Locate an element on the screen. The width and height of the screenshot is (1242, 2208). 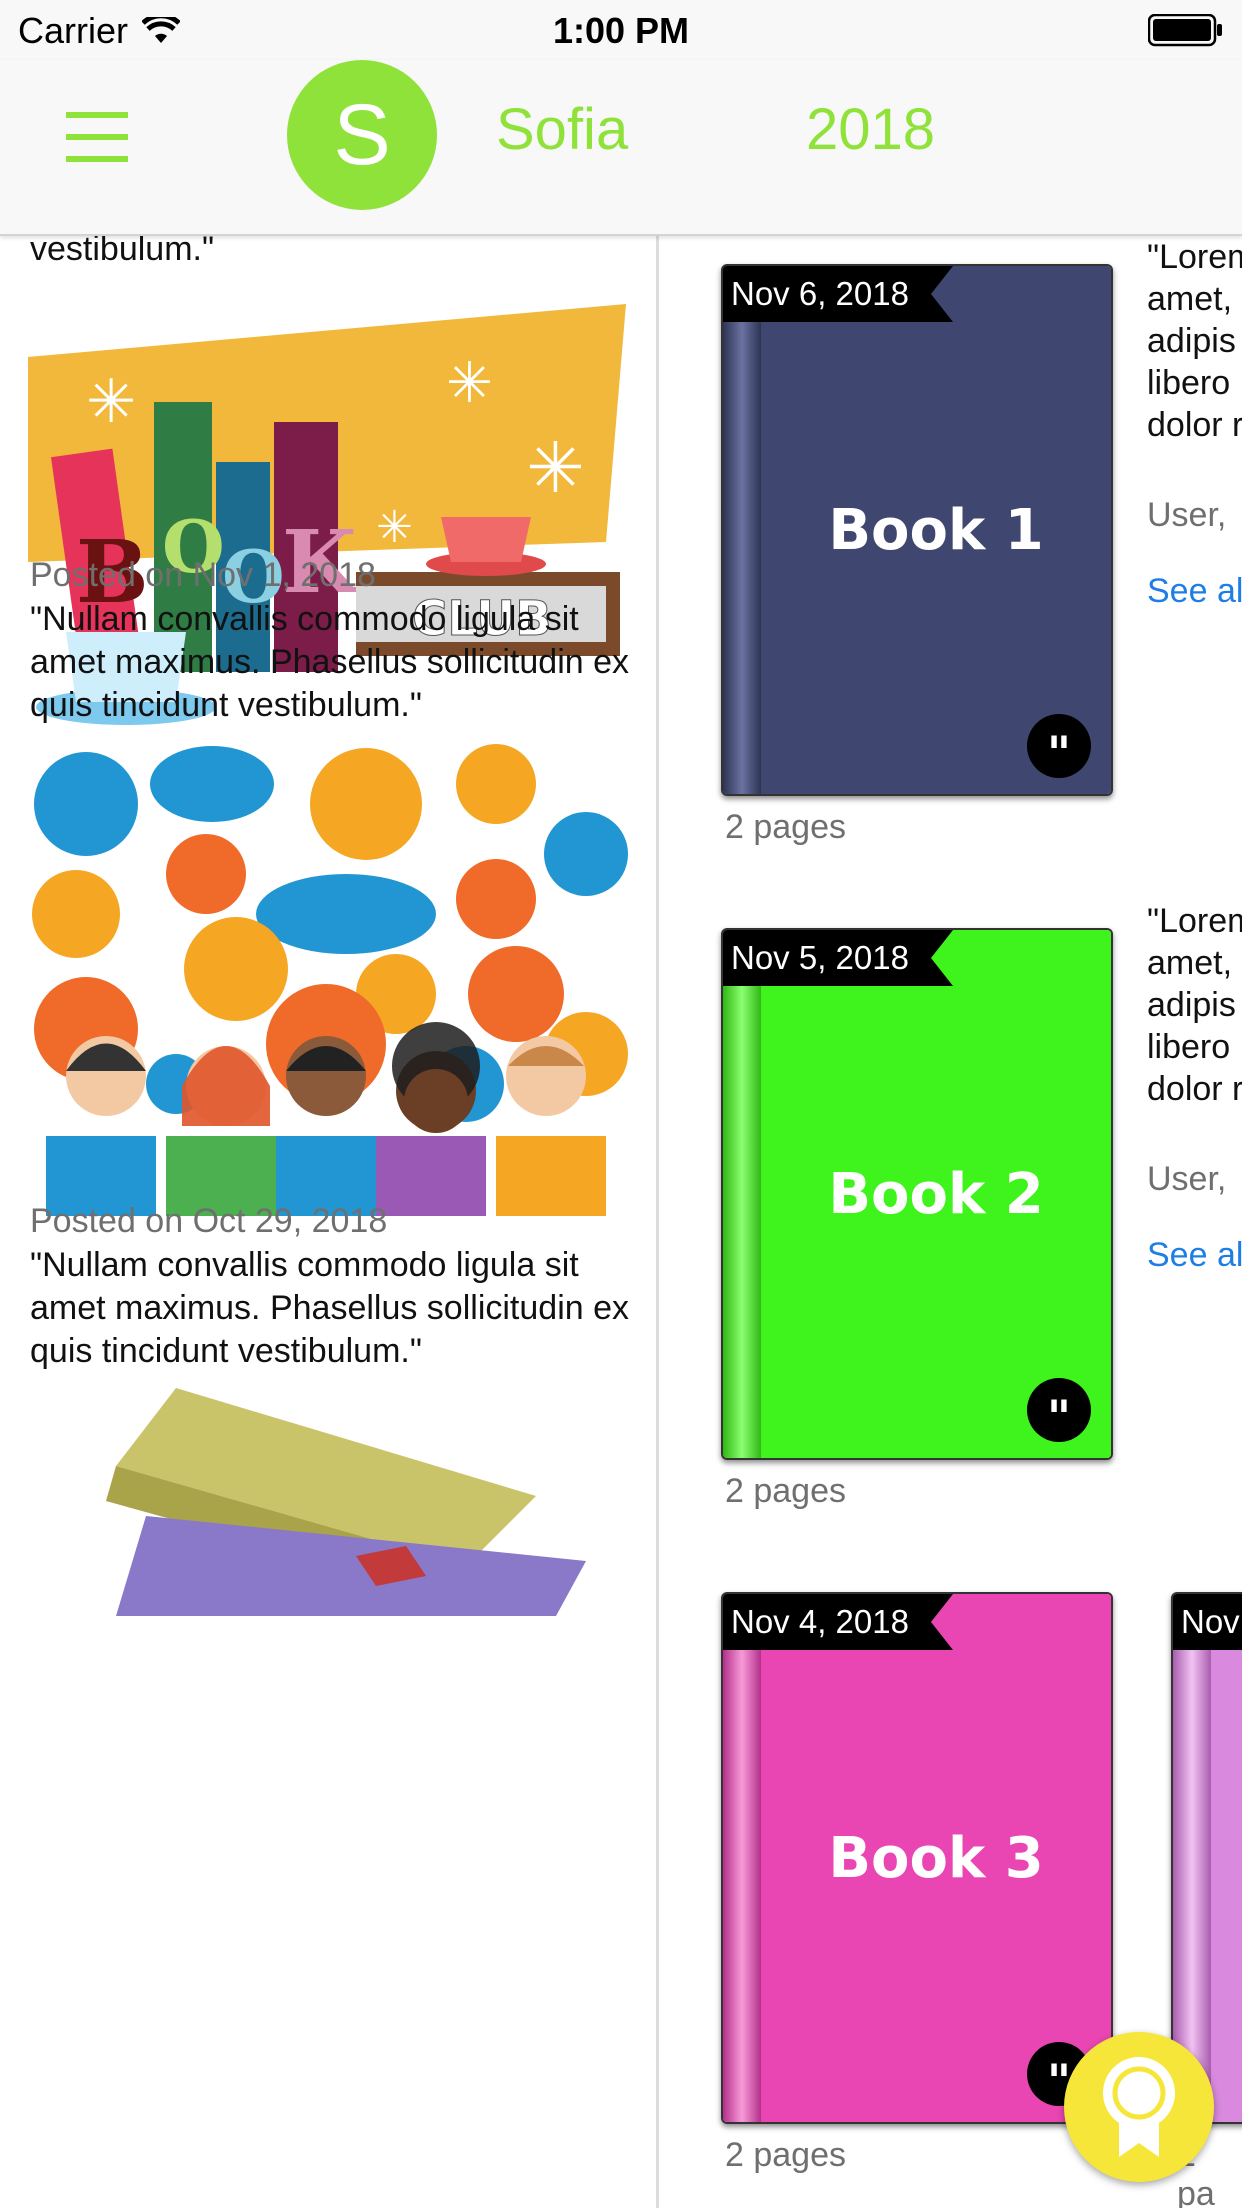
book-card: Book 2 Nov 5, 2018 " is located at coordinates (917, 1194).